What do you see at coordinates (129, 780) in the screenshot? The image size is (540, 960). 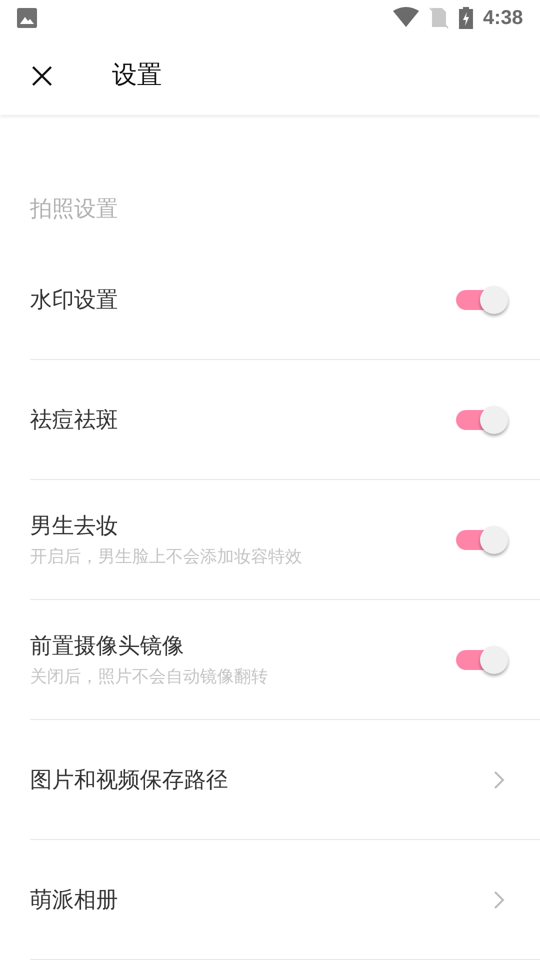 I see `setting-label: 图片和视频保存路径` at bounding box center [129, 780].